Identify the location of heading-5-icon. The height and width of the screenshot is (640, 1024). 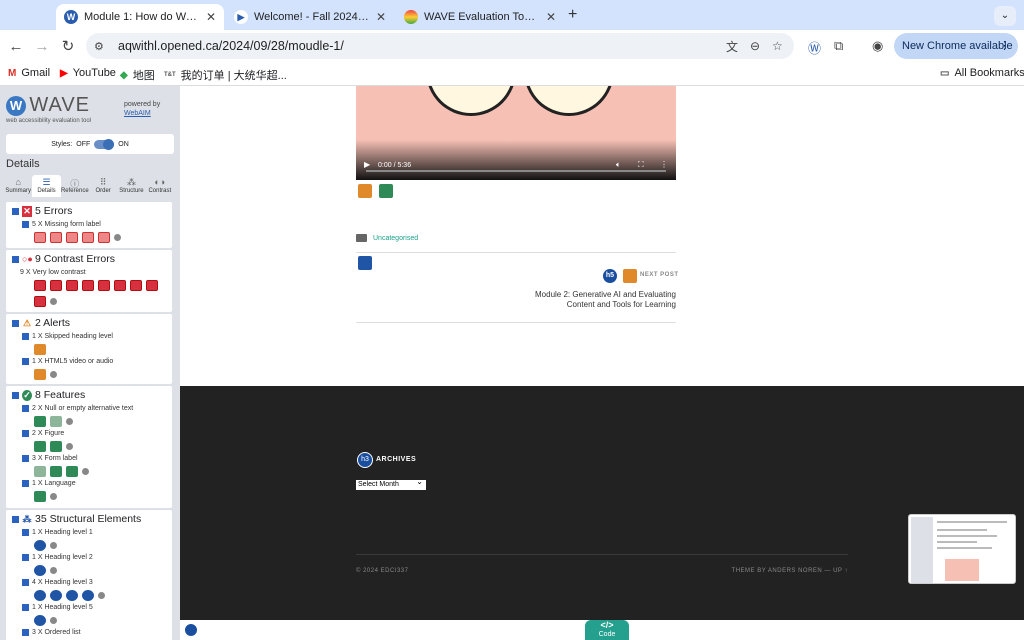
(40, 620).